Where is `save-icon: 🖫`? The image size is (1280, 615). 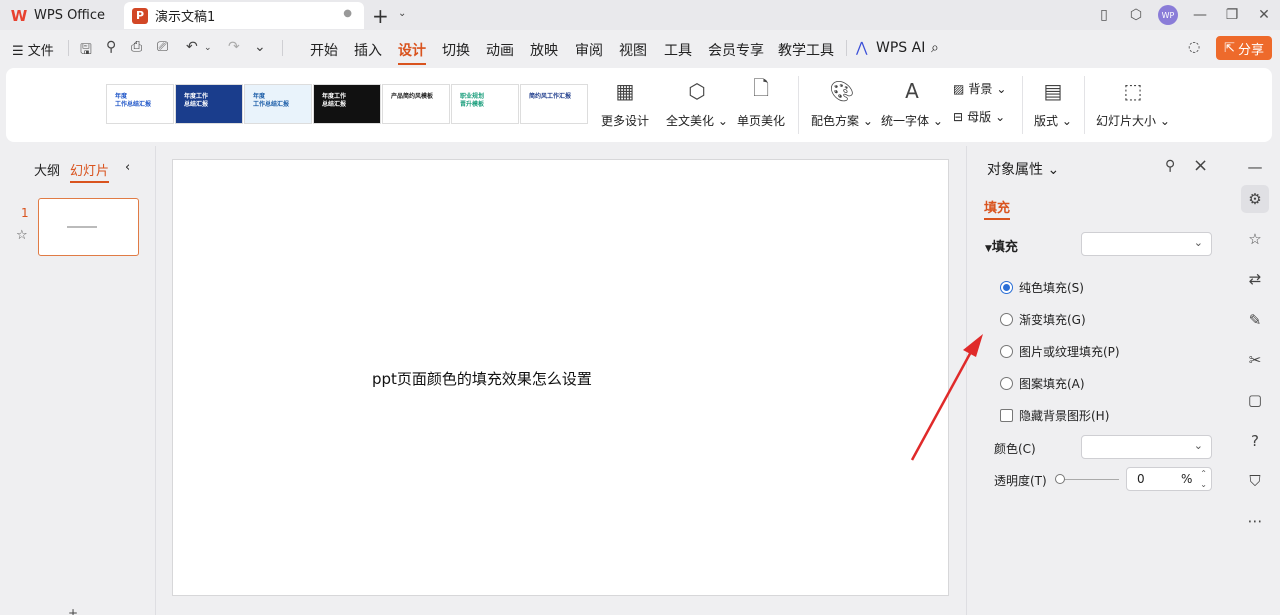
save-icon: 🖫 is located at coordinates (86, 51).